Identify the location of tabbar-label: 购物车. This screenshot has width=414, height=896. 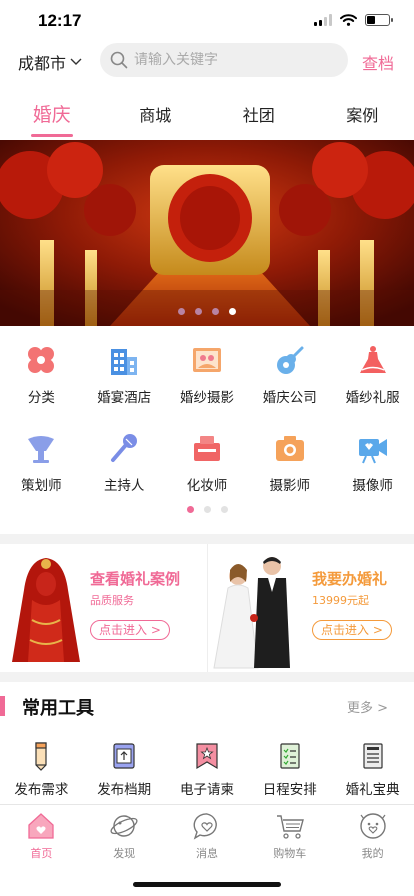
(290, 853).